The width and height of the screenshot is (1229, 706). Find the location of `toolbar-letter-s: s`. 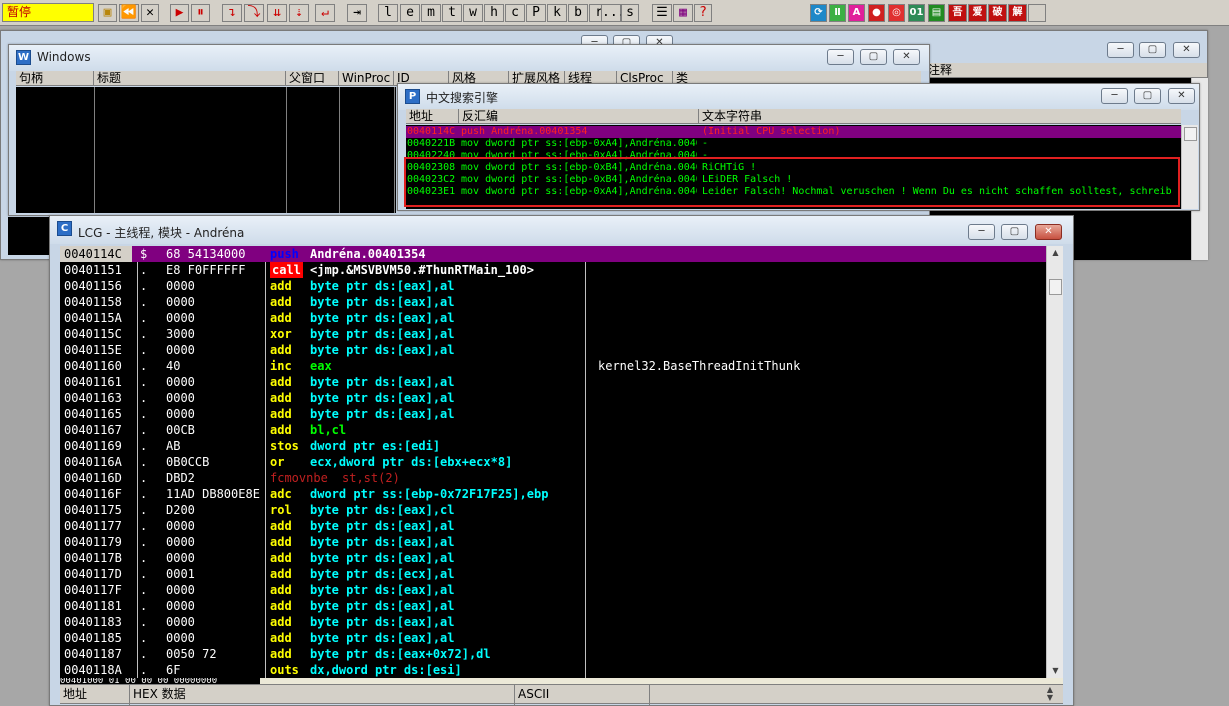

toolbar-letter-s: s is located at coordinates (630, 13).